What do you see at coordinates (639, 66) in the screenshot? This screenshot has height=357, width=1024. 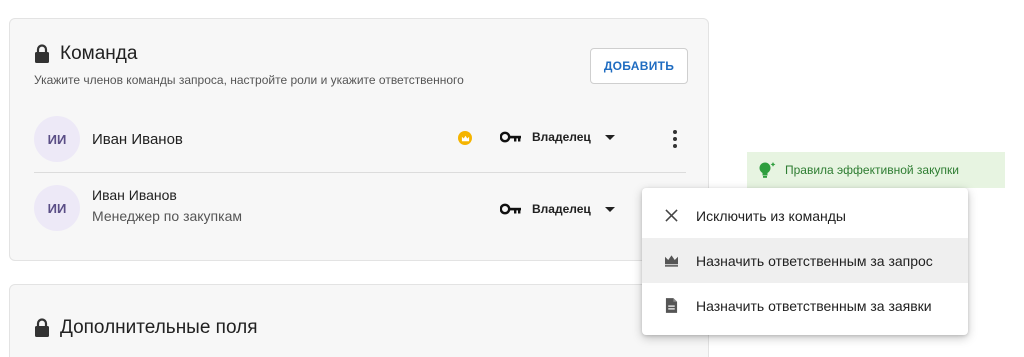 I see `add-member-button: ДОБАВИТЬ` at bounding box center [639, 66].